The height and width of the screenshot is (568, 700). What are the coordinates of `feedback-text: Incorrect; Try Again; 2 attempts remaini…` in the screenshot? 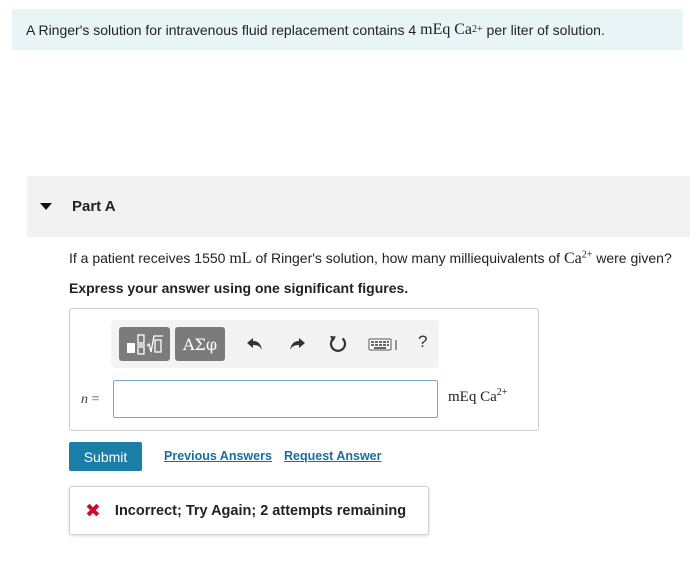 It's located at (260, 510).